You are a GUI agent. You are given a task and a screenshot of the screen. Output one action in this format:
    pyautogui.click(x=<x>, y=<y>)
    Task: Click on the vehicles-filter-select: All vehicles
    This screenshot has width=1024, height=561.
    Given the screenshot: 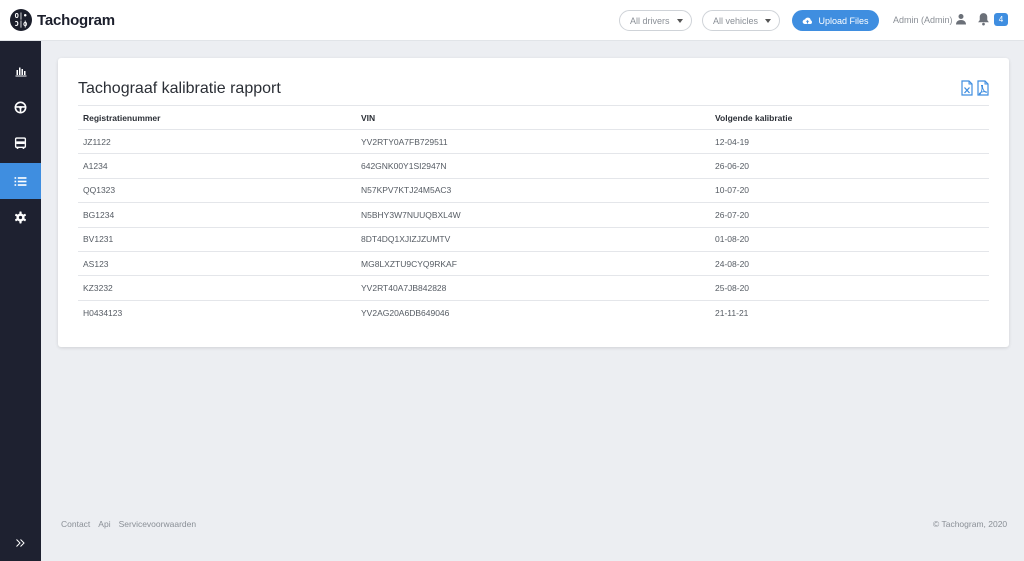 What is the action you would take?
    pyautogui.click(x=741, y=20)
    